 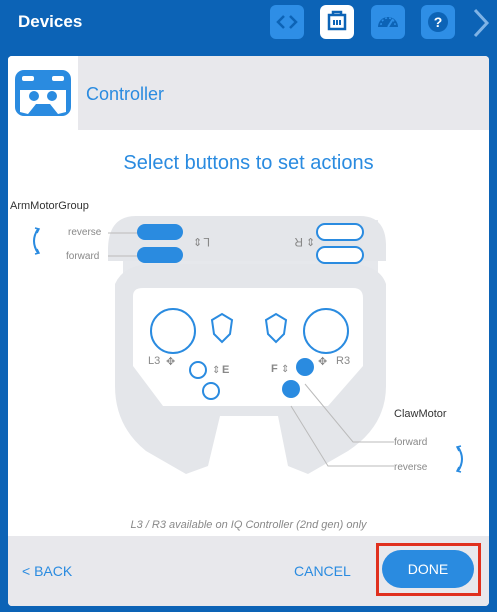 I want to click on l-bumper-label: L, so click(x=206, y=242).